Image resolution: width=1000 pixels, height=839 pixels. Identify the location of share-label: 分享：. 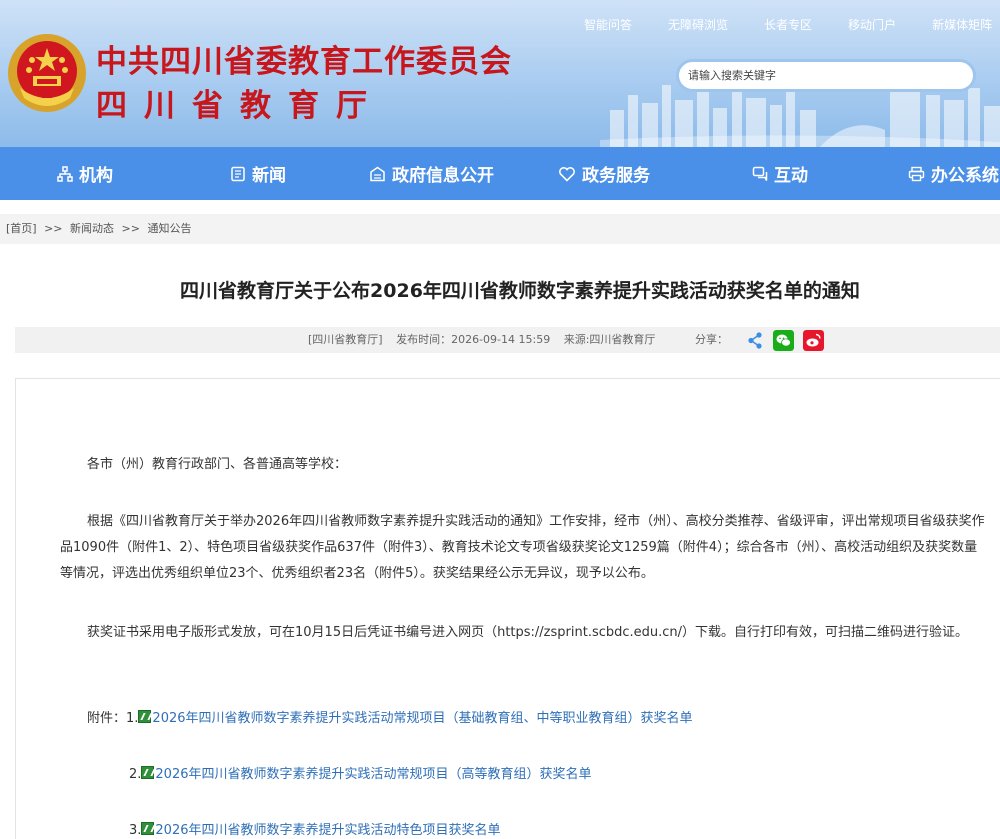
(711, 339).